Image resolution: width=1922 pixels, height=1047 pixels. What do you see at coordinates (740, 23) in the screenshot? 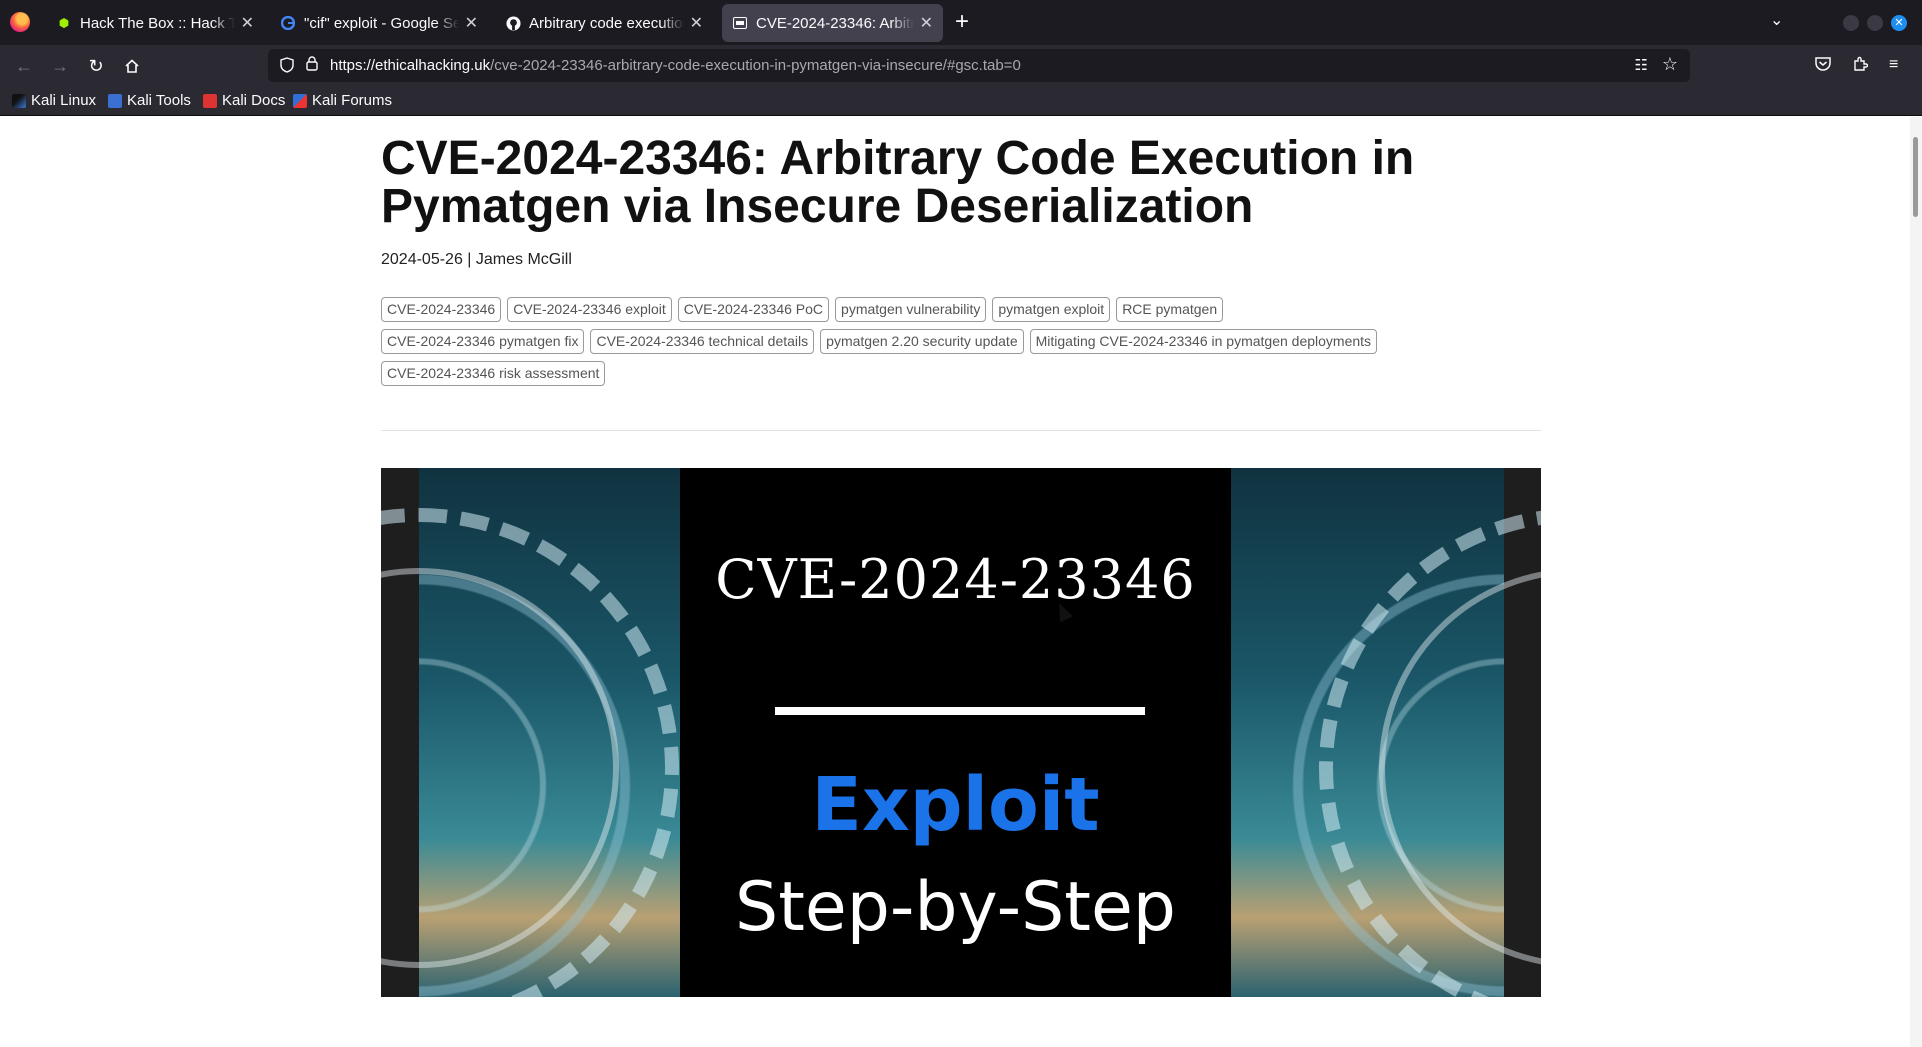
I see `site-icon` at bounding box center [740, 23].